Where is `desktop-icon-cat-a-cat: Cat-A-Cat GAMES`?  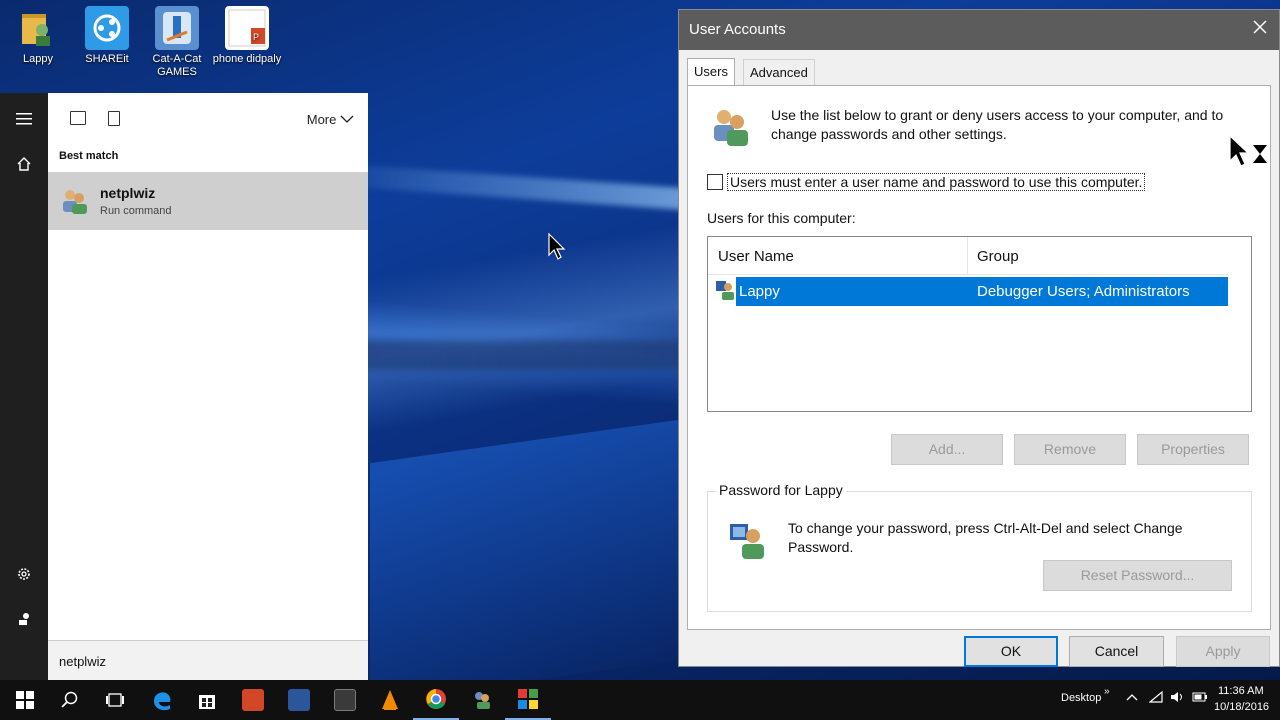 desktop-icon-cat-a-cat: Cat-A-Cat GAMES is located at coordinates (177, 42).